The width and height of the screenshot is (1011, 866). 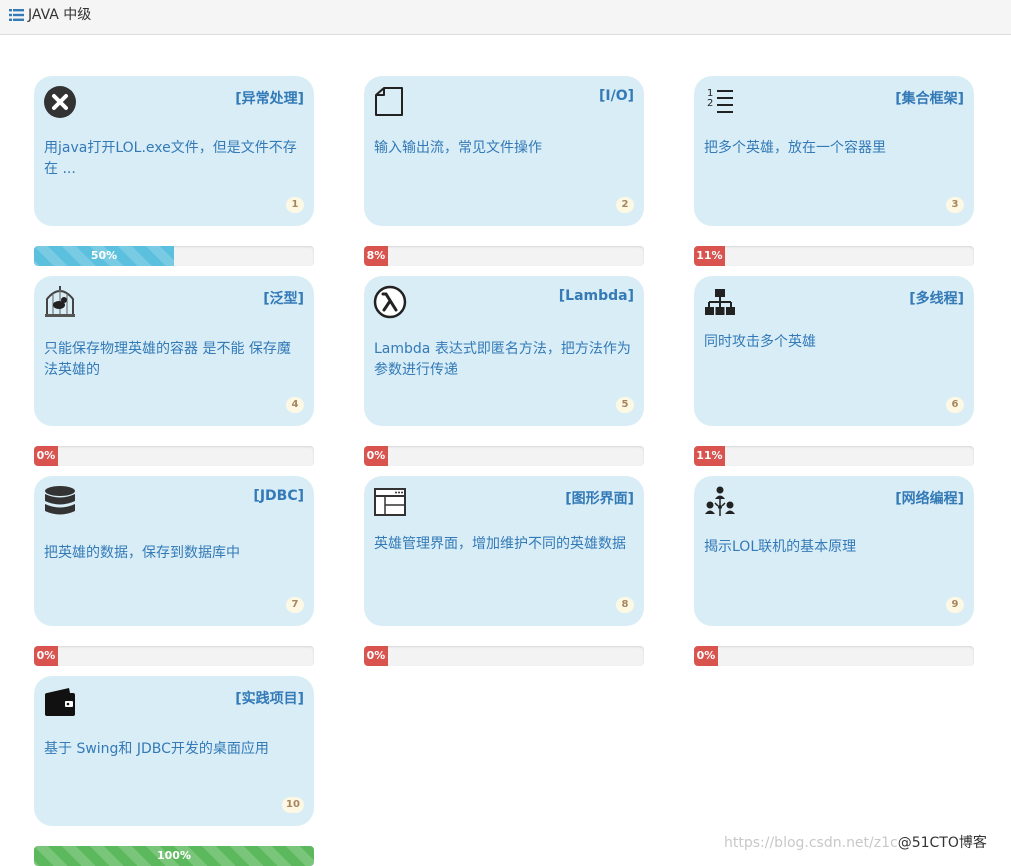 I want to click on card-category: [实践项目], so click(x=269, y=698).